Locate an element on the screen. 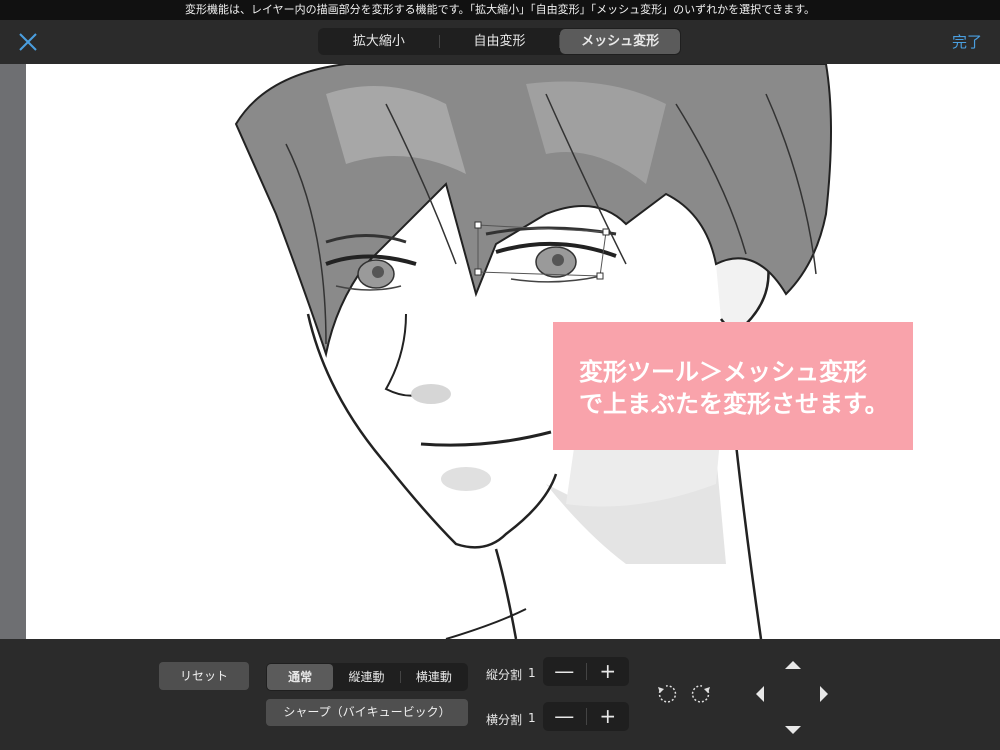 The width and height of the screenshot is (1000, 750). horizontal-division-label: 横分割 is located at coordinates (504, 720).